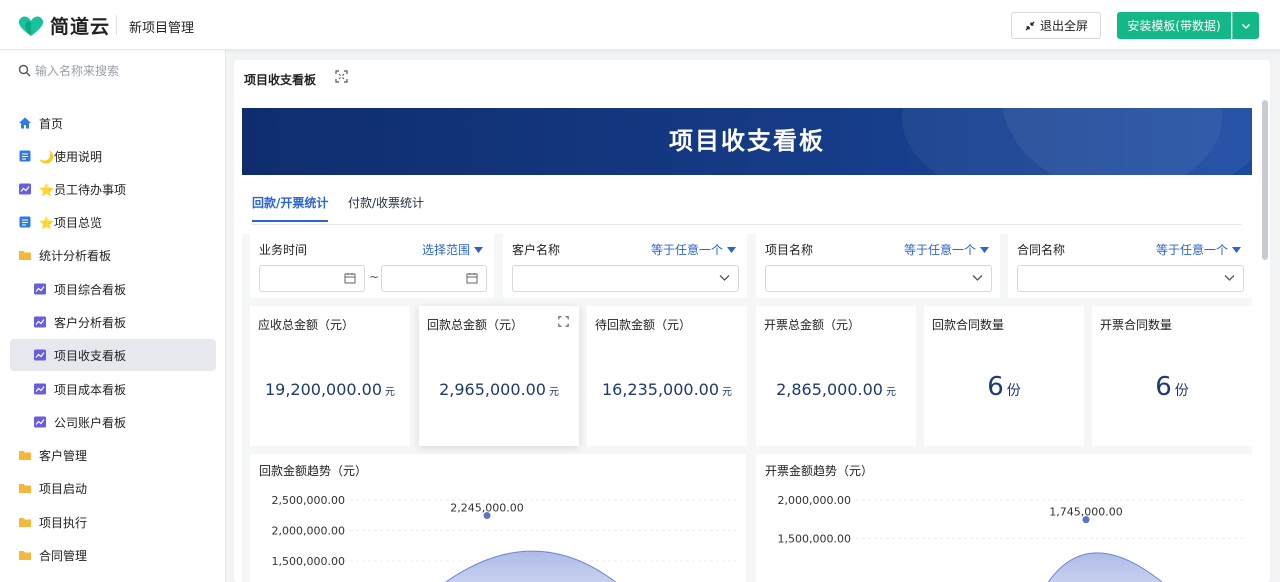 The width and height of the screenshot is (1280, 582). What do you see at coordinates (113, 222) in the screenshot?
I see `sidebar-item: ⭐项目总览` at bounding box center [113, 222].